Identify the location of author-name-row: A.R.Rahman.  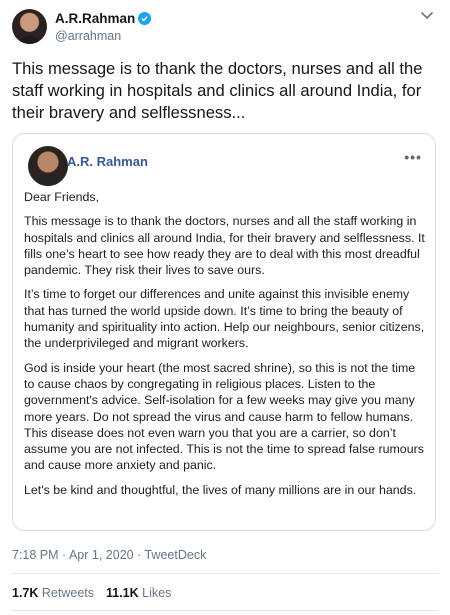
(103, 18).